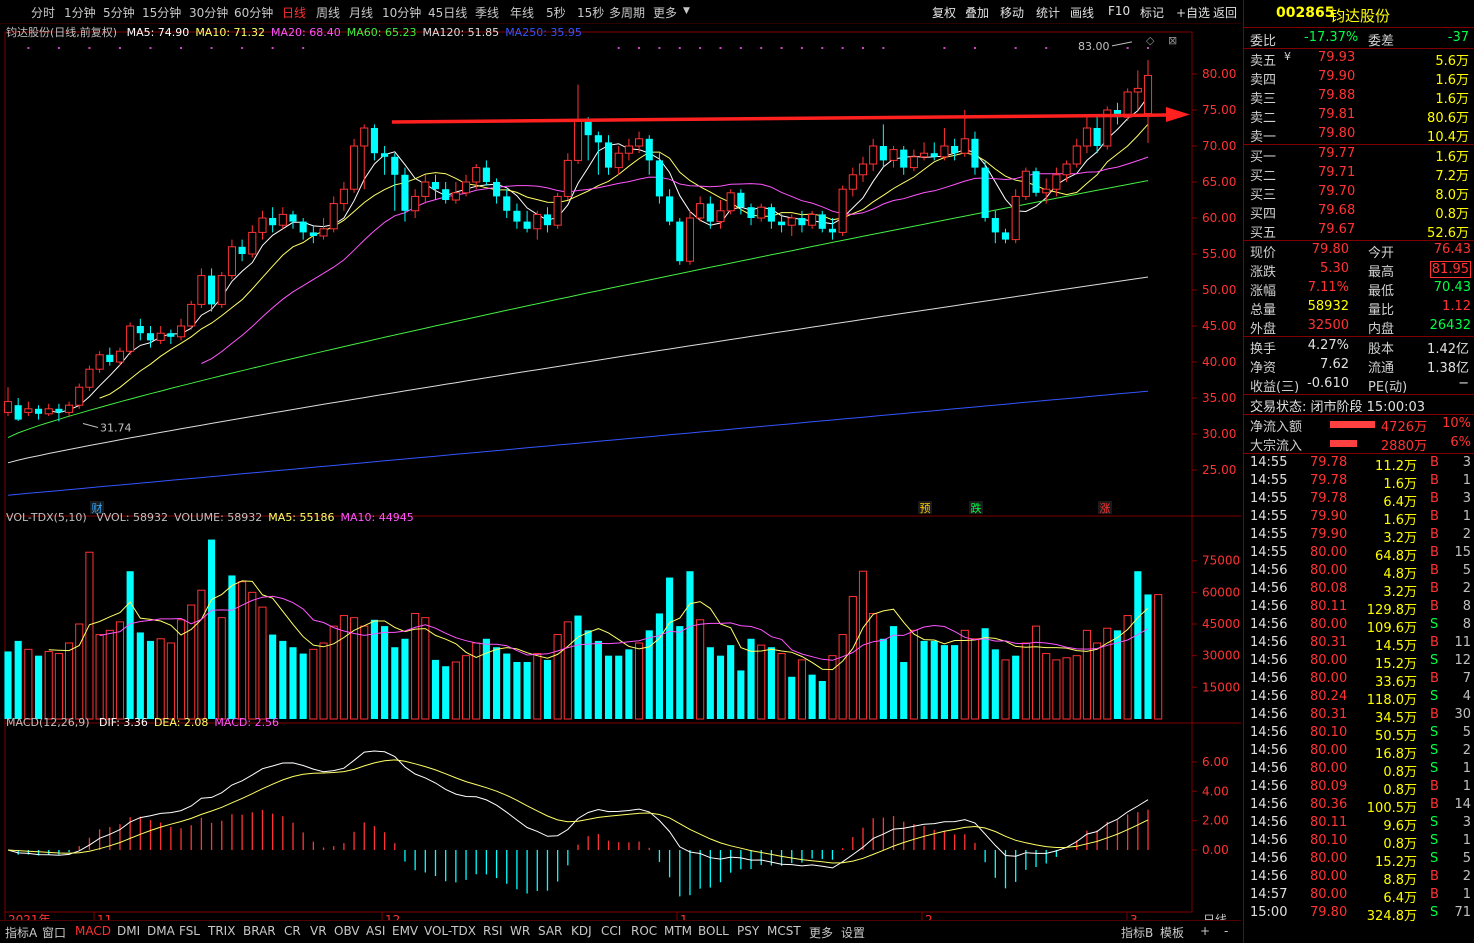  I want to click on sell-level-row: 卖一 79.80 10.4万, so click(1359, 135).